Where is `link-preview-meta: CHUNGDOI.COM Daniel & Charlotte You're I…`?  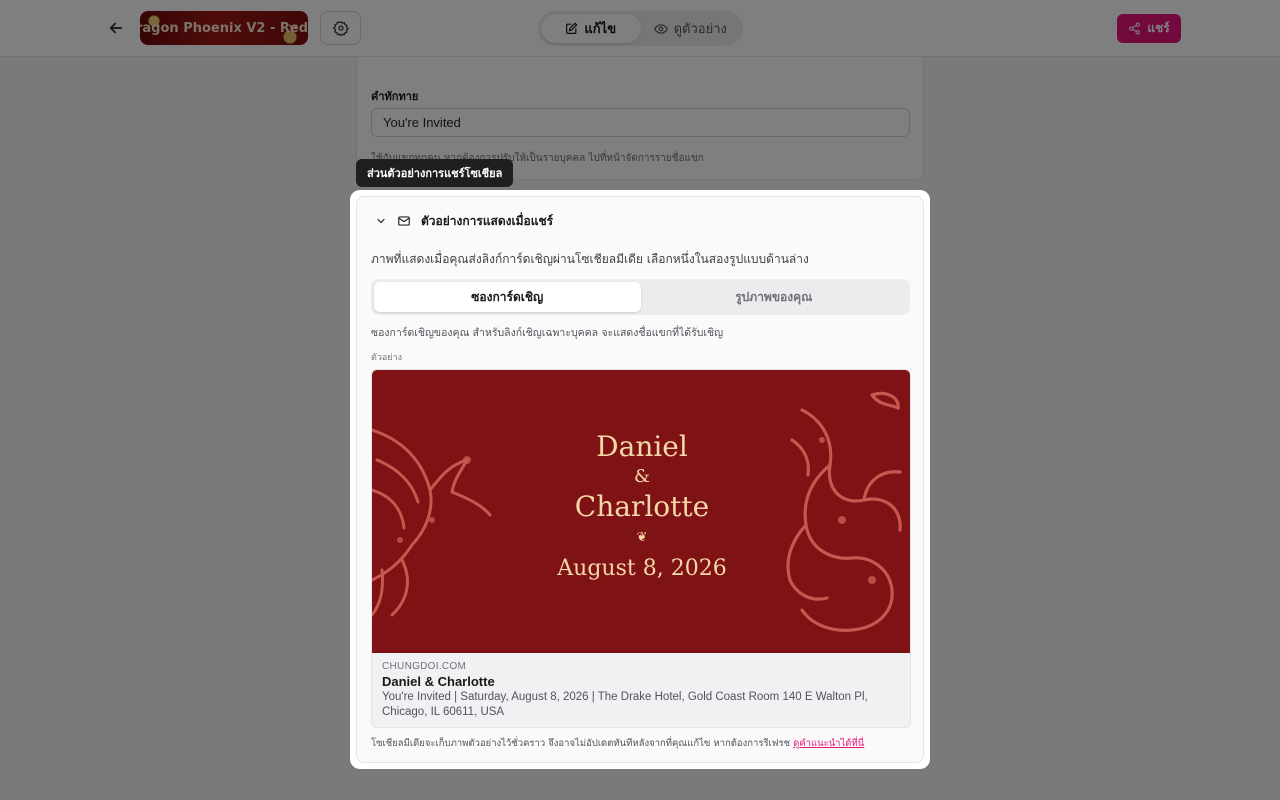
link-preview-meta: CHUNGDOI.COM Daniel & Charlotte You're I… is located at coordinates (641, 690).